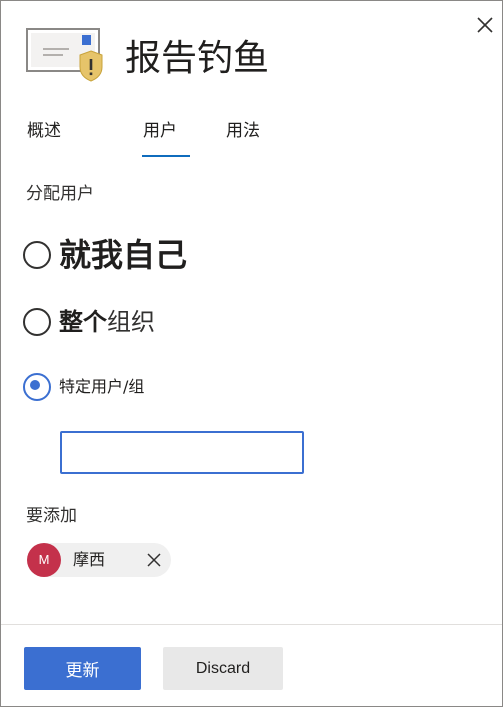 The height and width of the screenshot is (707, 503). I want to click on tab-usage: 用法, so click(243, 131).